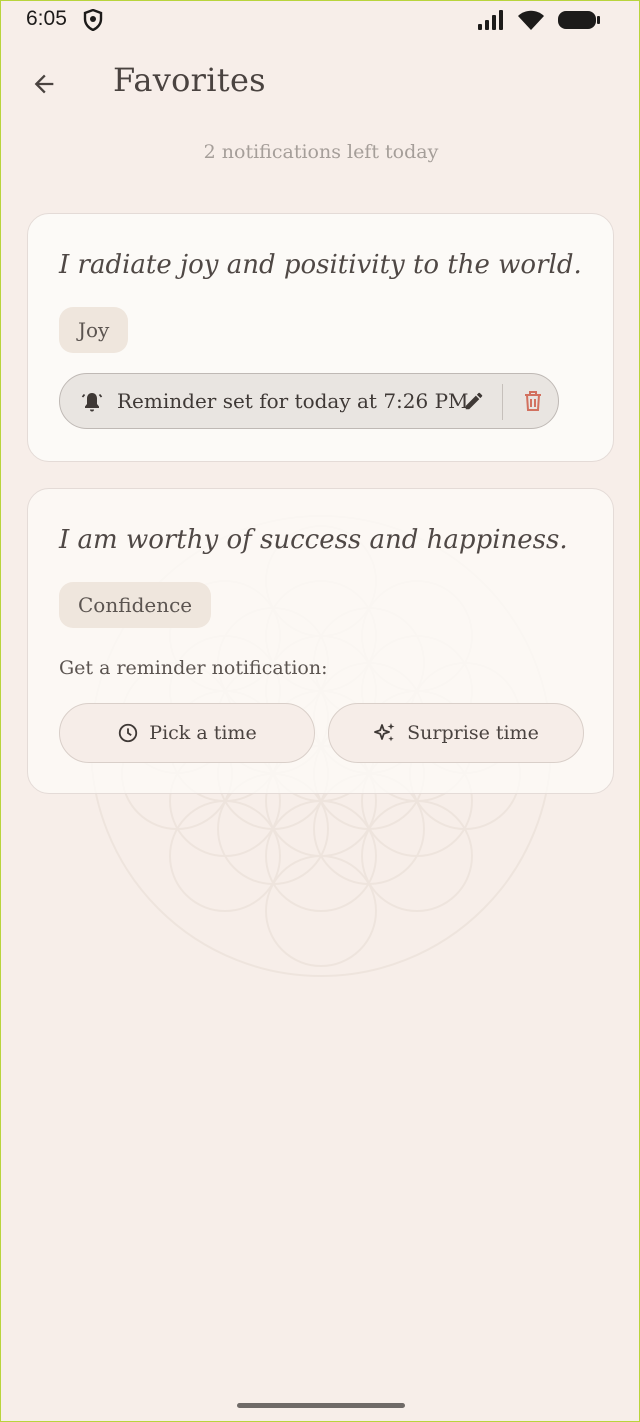  I want to click on signal-icon, so click(491, 22).